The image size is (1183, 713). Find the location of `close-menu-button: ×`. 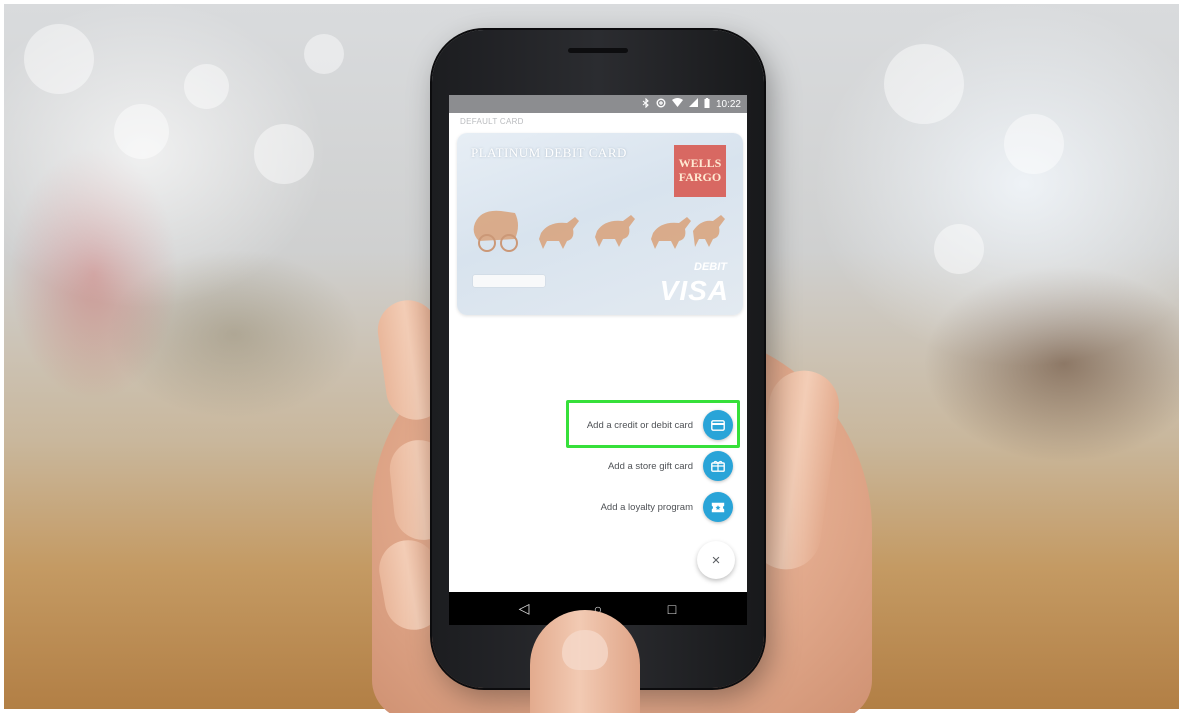

close-menu-button: × is located at coordinates (716, 560).